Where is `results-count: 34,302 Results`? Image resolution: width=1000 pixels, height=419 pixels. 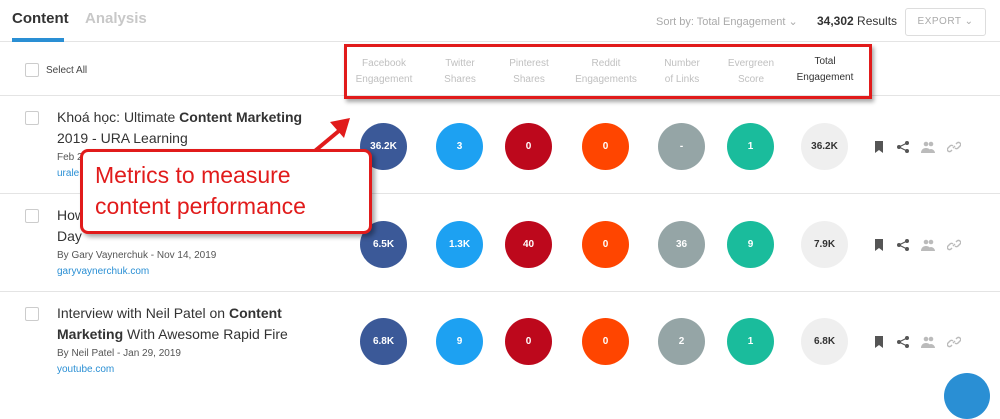
results-count: 34,302 Results is located at coordinates (857, 21).